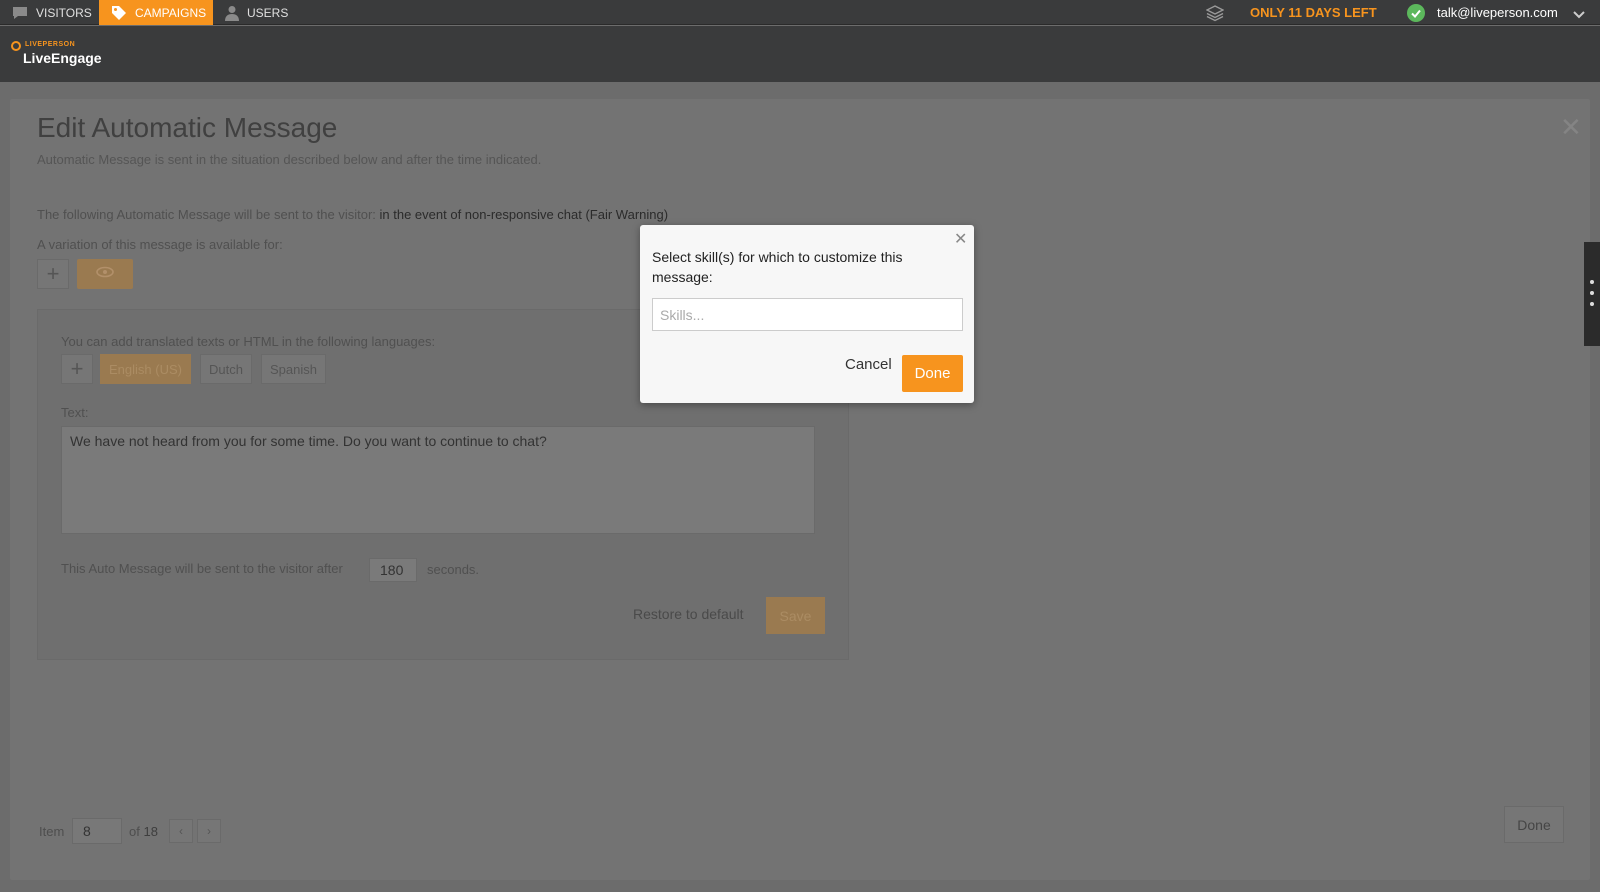 The width and height of the screenshot is (1600, 892). I want to click on skills-input, so click(807, 314).